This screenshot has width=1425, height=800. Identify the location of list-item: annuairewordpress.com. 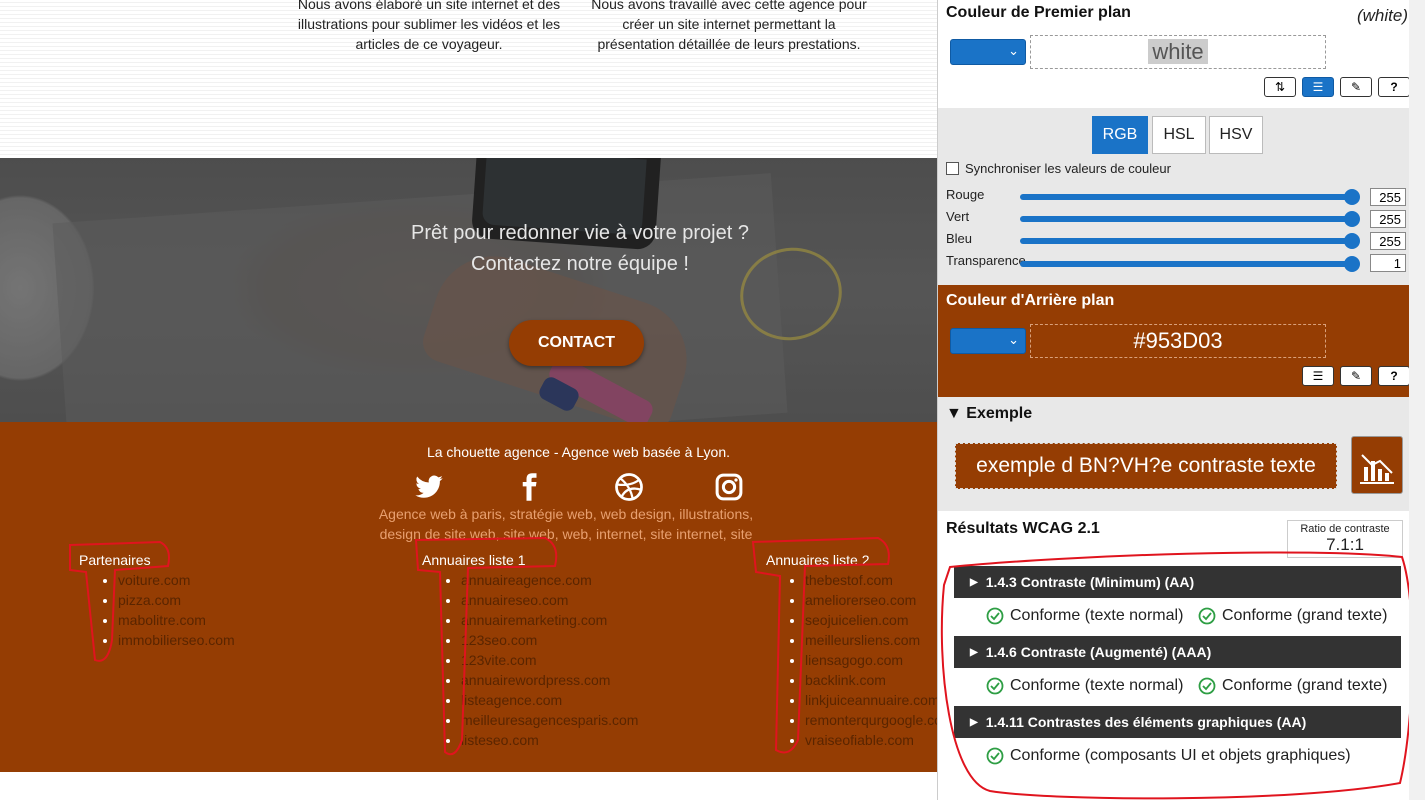
(549, 680).